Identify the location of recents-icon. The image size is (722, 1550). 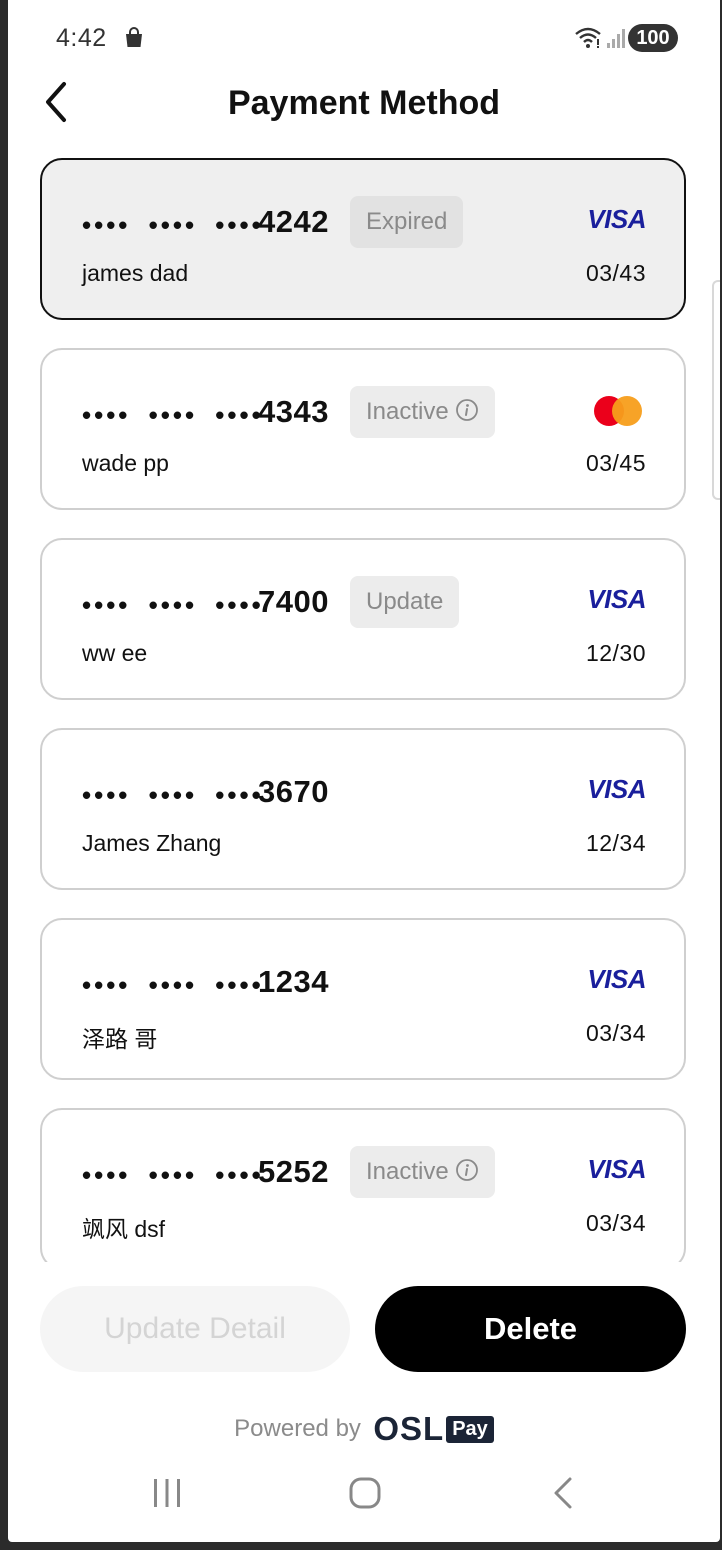
(167, 1493).